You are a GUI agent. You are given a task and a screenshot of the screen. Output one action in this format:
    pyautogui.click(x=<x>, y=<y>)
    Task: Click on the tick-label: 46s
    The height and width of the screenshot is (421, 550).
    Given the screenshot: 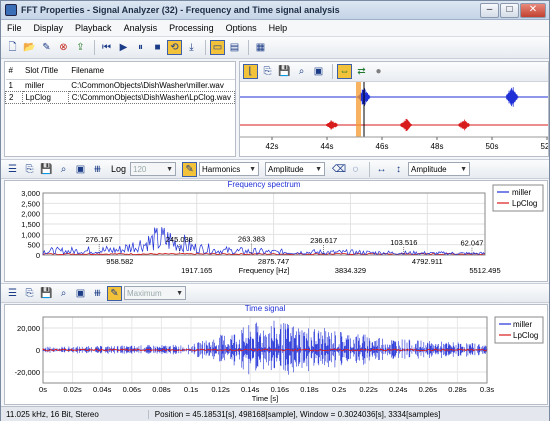 What is the action you would take?
    pyautogui.click(x=382, y=146)
    